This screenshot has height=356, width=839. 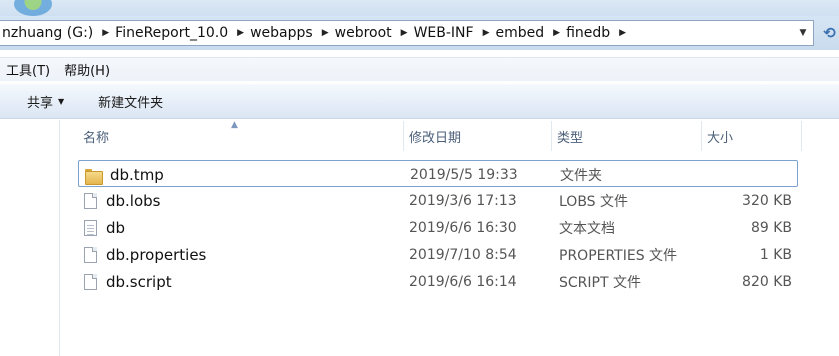 What do you see at coordinates (49, 33) in the screenshot?
I see `breadcrumb-drive: nzhuang (G:)` at bounding box center [49, 33].